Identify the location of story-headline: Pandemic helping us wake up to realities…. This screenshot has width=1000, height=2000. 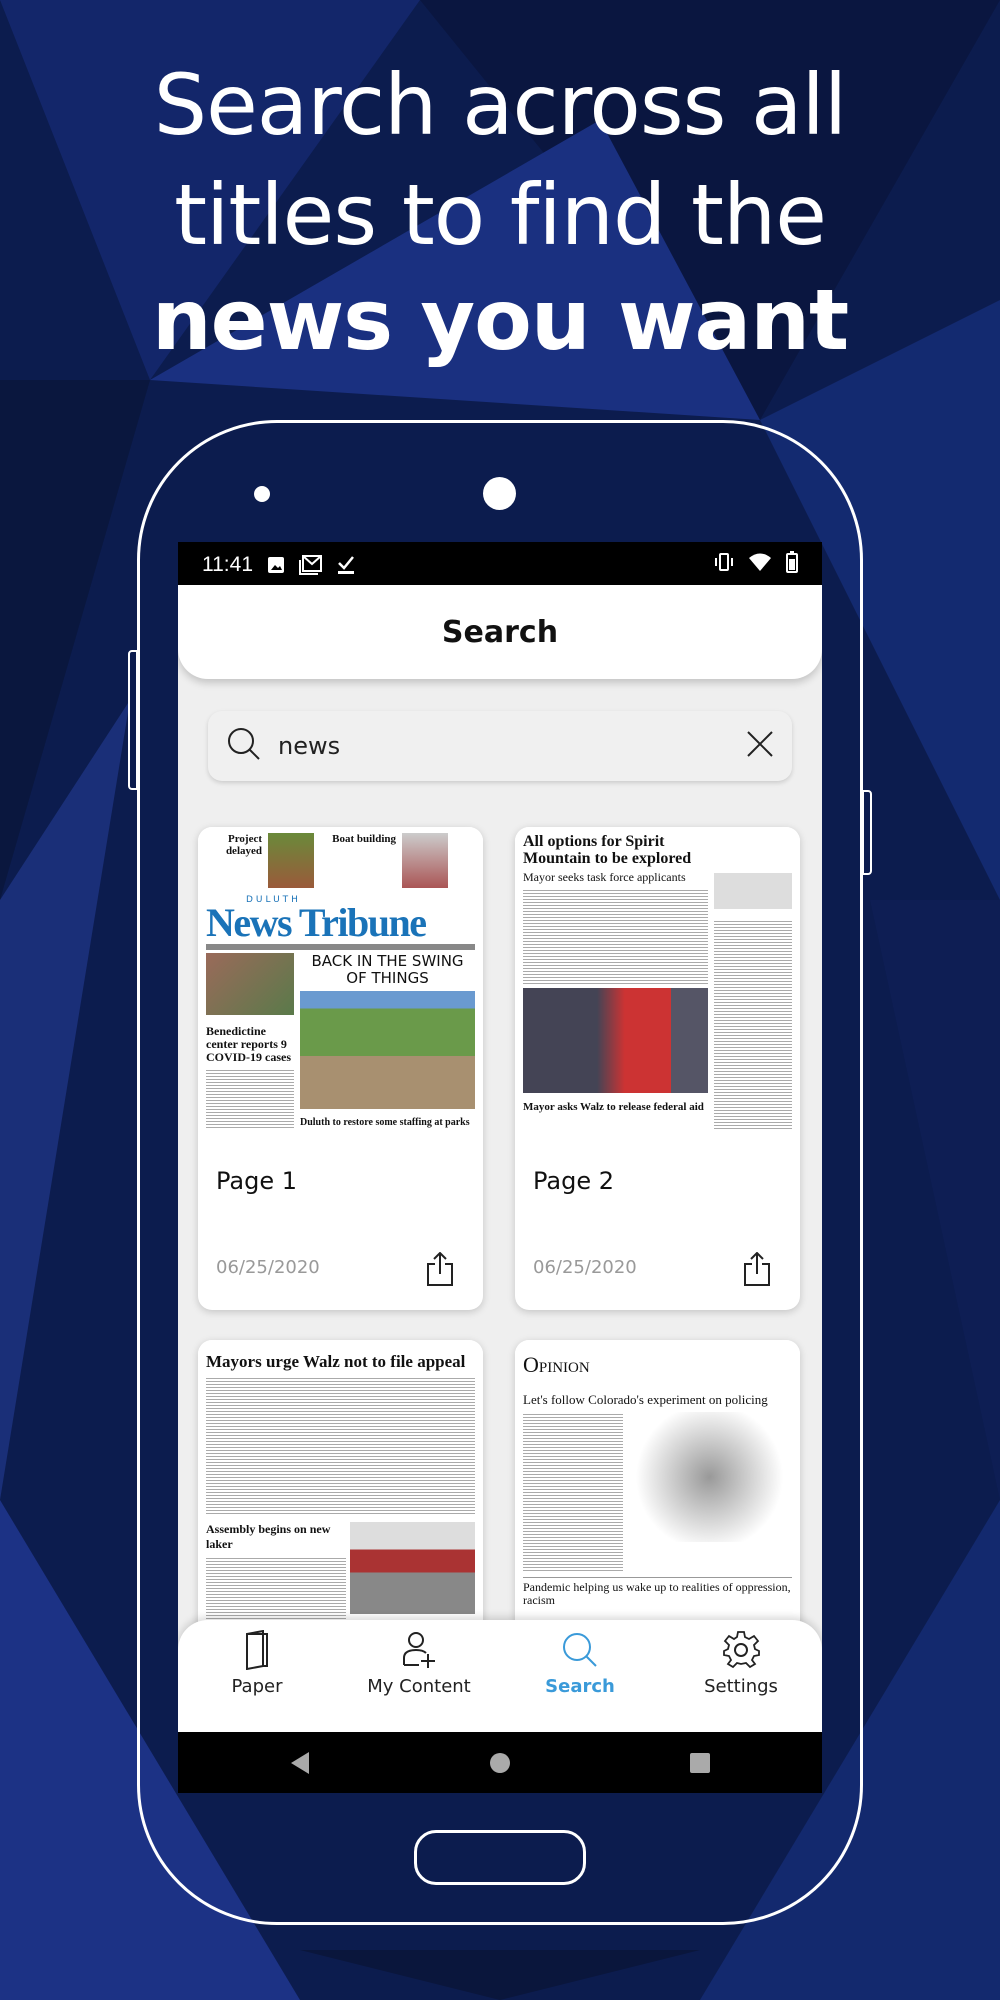
(657, 1592).